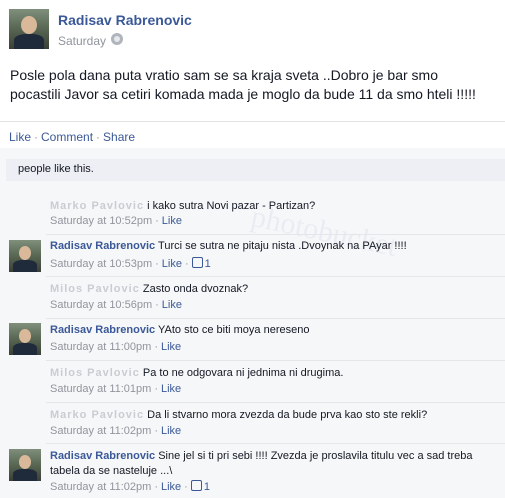  What do you see at coordinates (29, 29) in the screenshot?
I see `author-avatar` at bounding box center [29, 29].